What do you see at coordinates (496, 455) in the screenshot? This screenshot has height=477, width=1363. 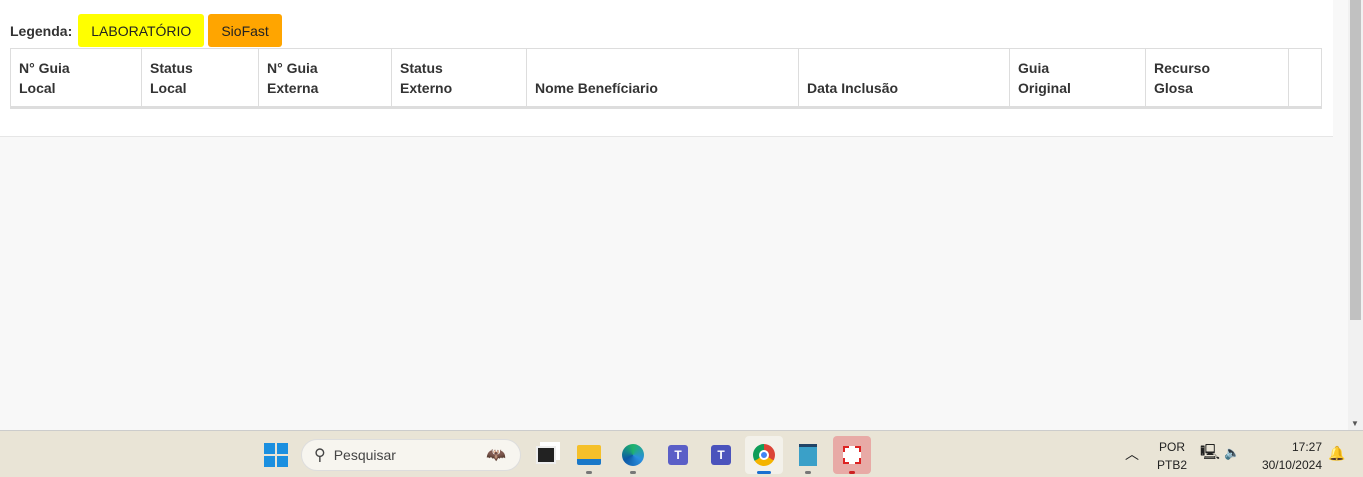 I see `search-highlight-icon: 🦇` at bounding box center [496, 455].